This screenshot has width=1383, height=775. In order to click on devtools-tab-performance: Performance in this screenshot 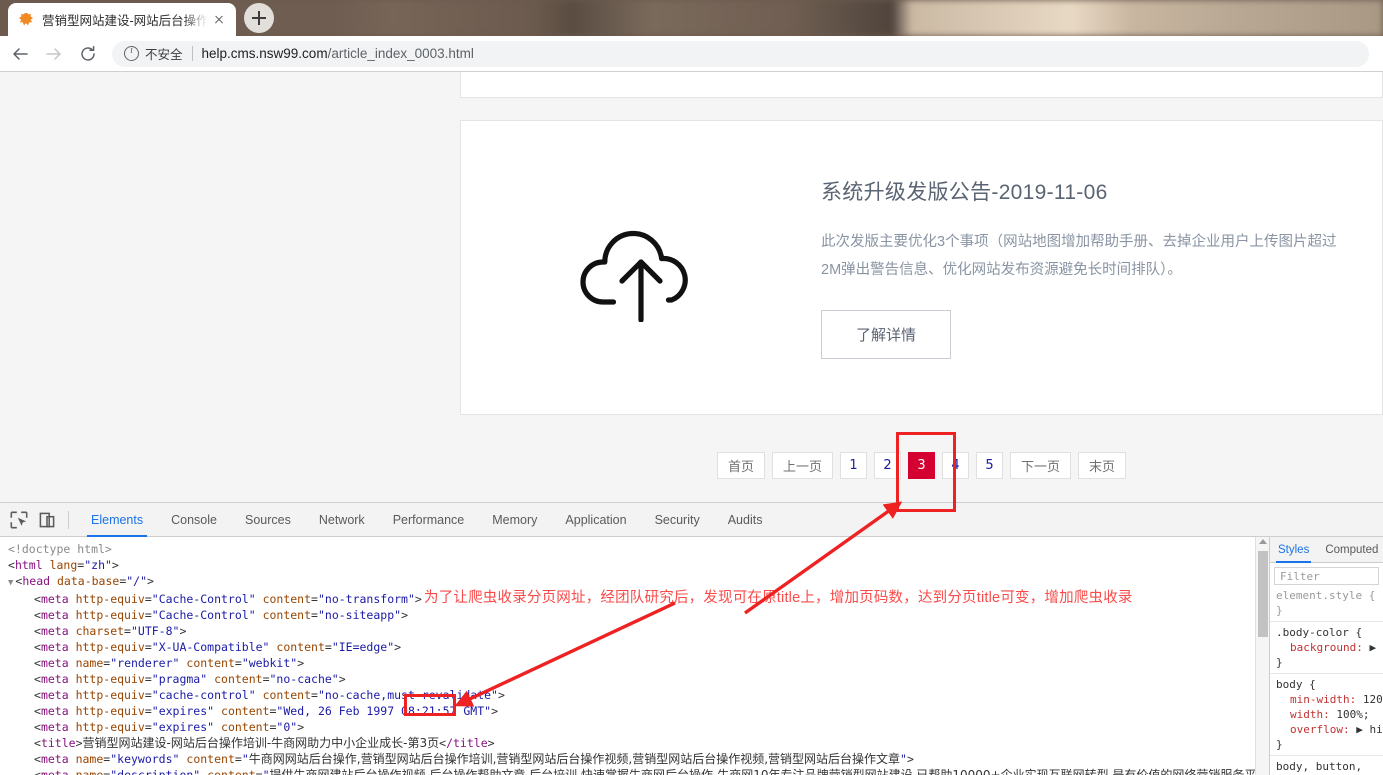, I will do `click(429, 520)`.